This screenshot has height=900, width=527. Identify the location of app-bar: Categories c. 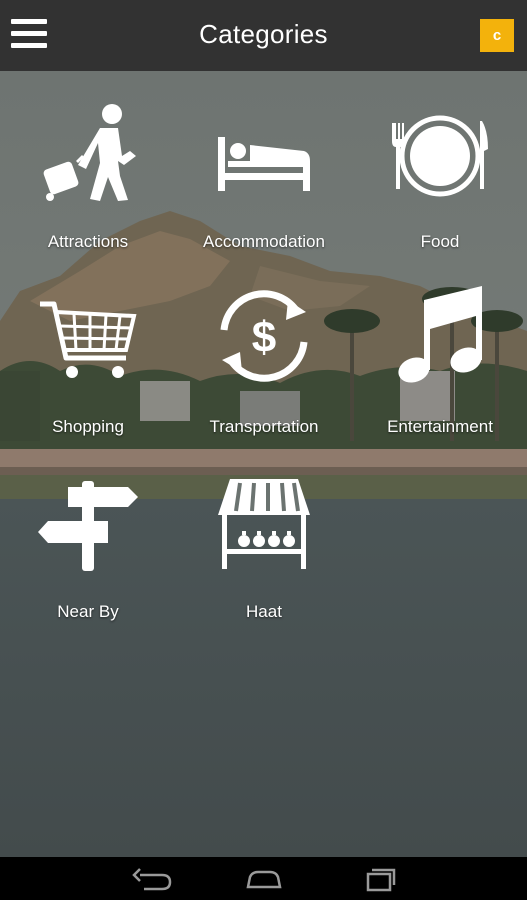
(263, 35).